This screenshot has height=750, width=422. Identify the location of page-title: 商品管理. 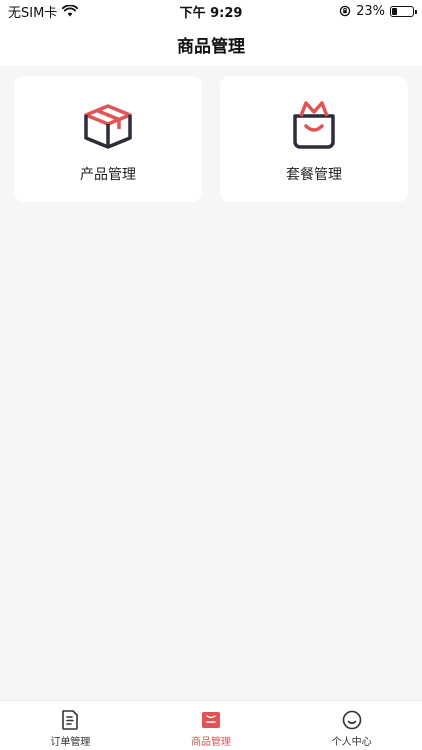
(211, 46).